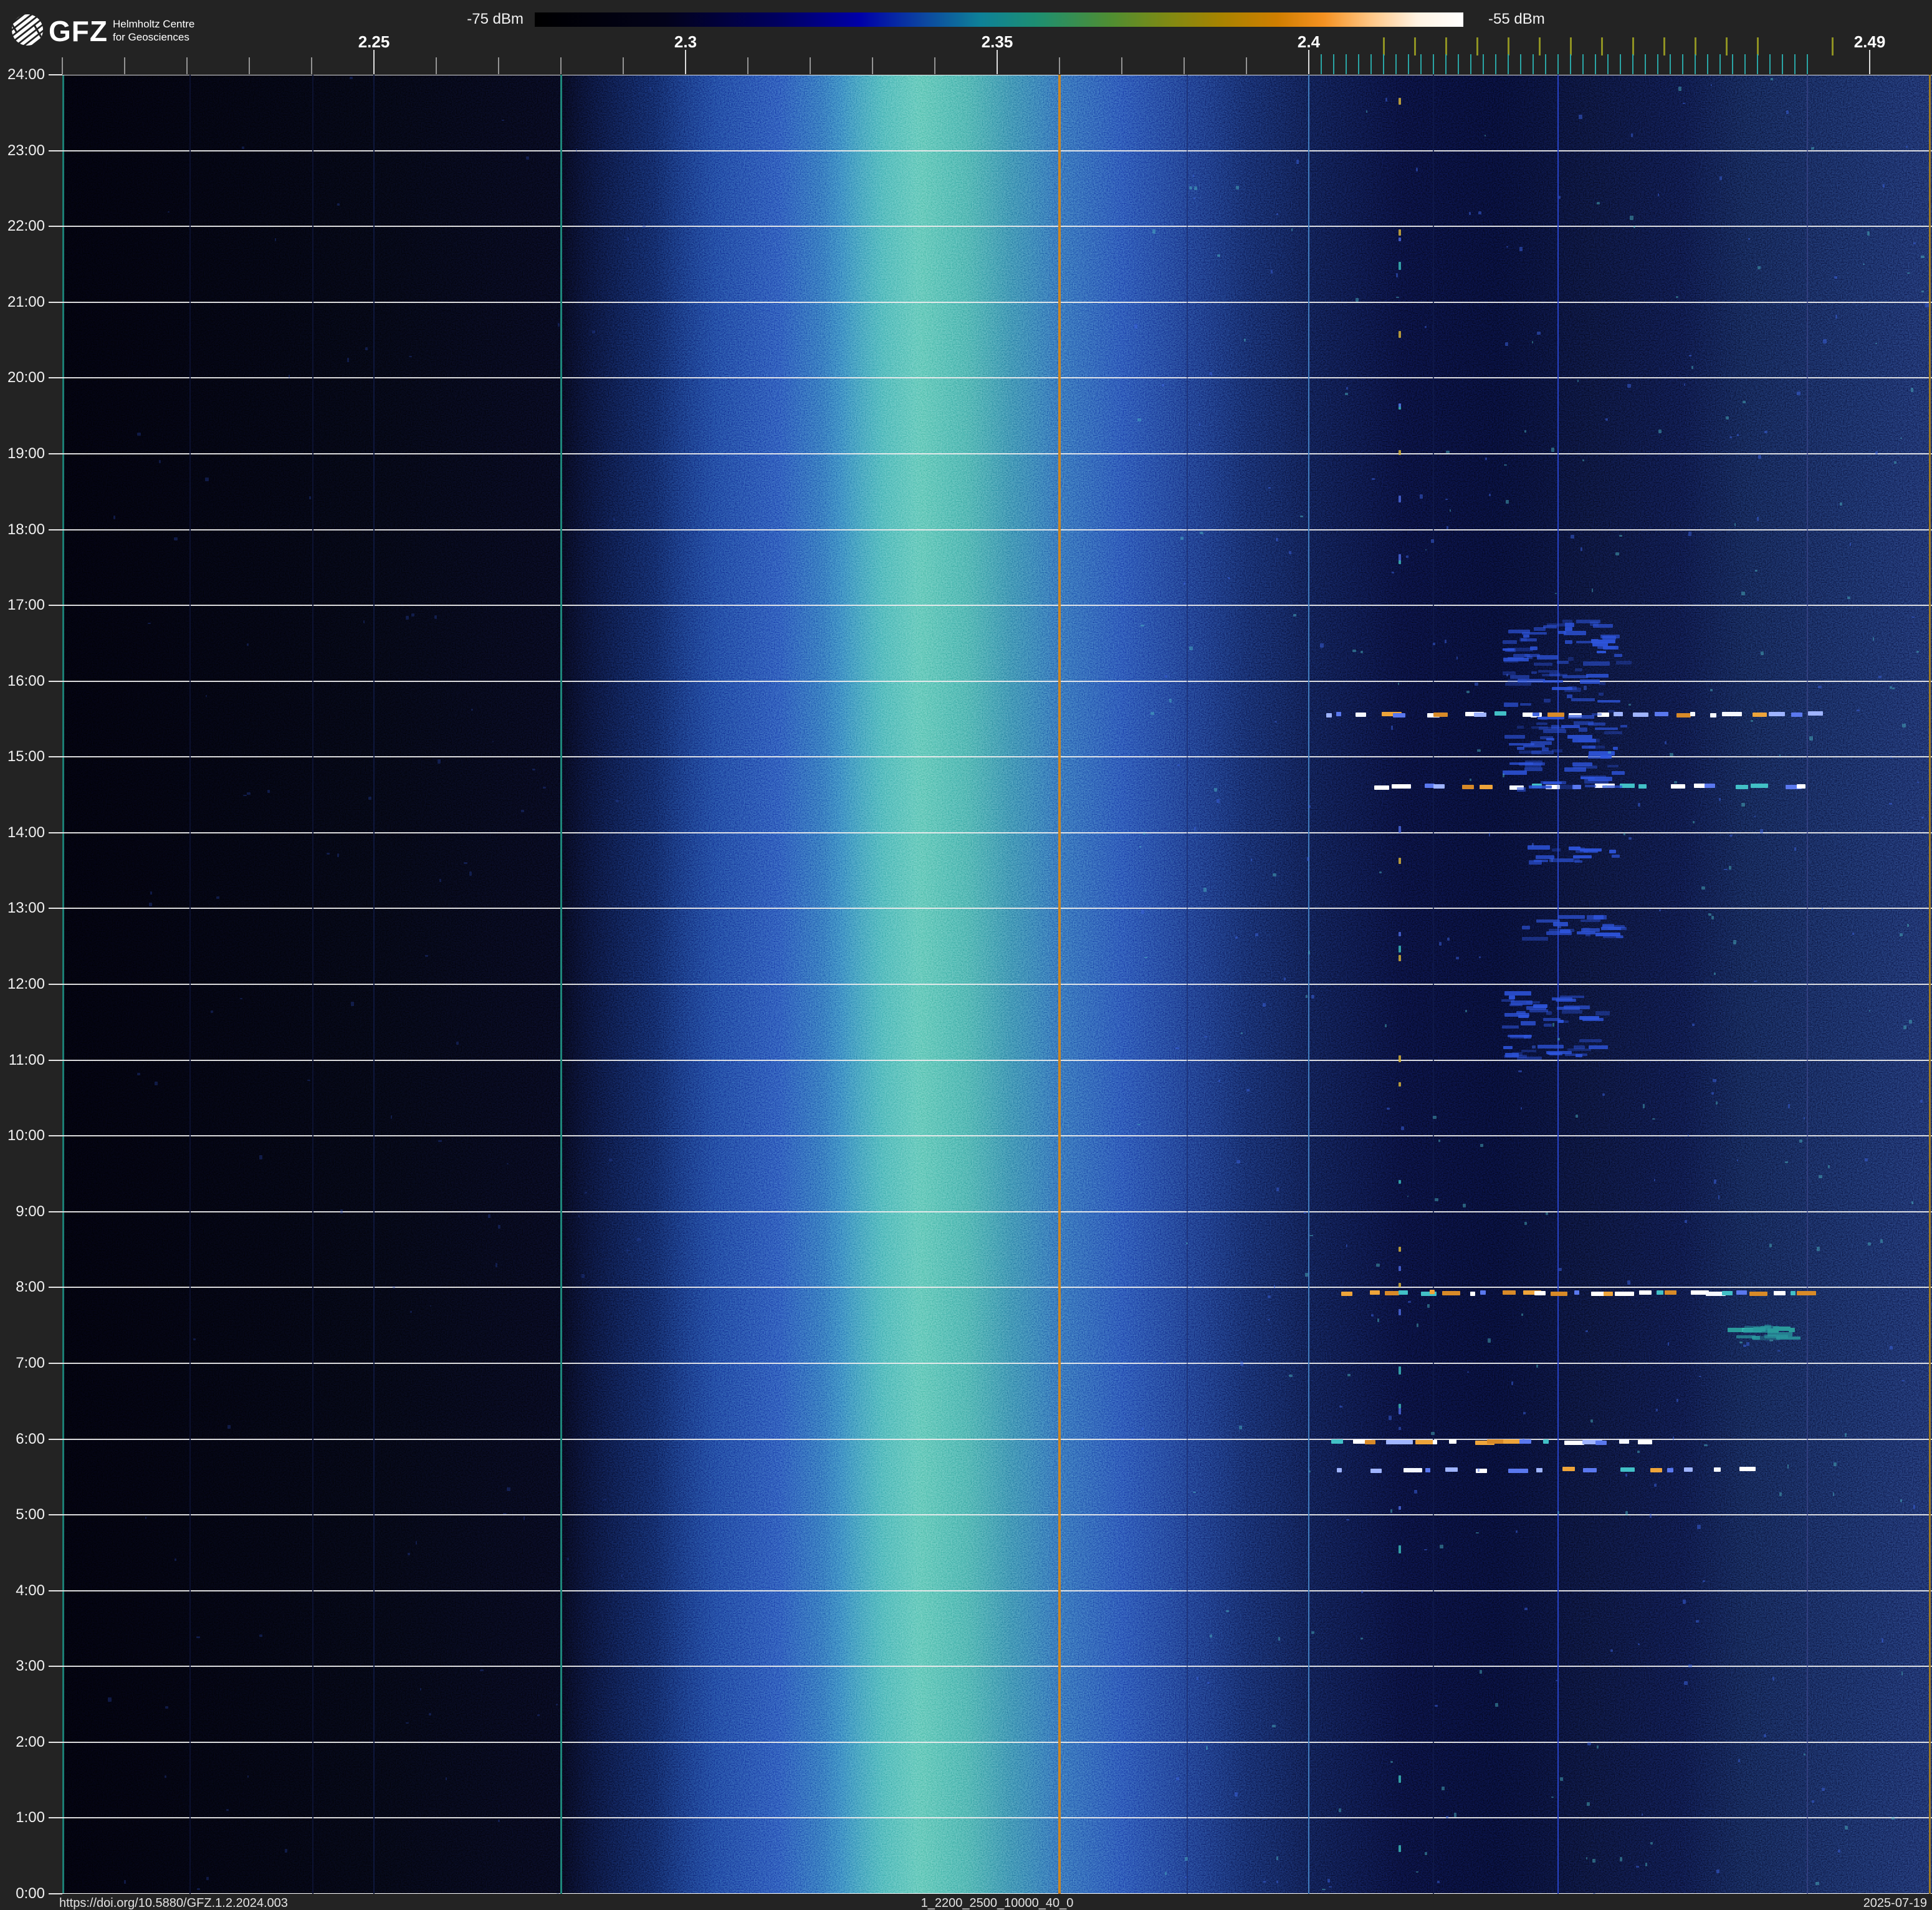 This screenshot has width=1932, height=1910. I want to click on wifi-channel-tick, so click(1508, 46).